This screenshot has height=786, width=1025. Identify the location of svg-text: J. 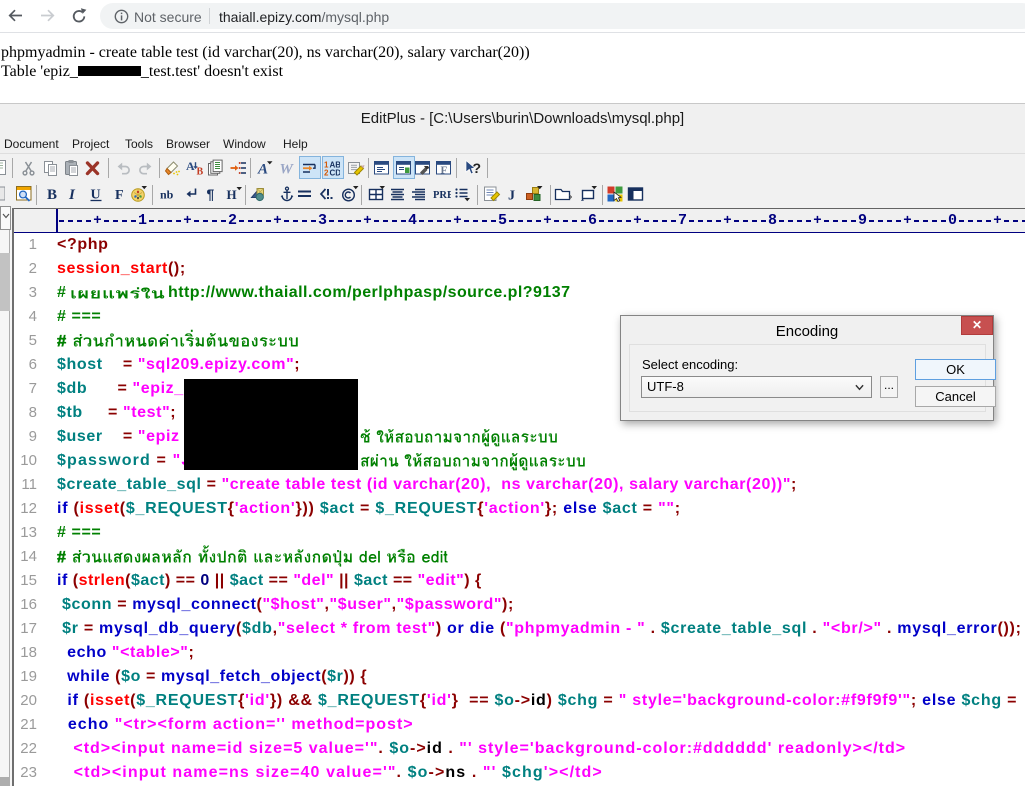
(511, 196).